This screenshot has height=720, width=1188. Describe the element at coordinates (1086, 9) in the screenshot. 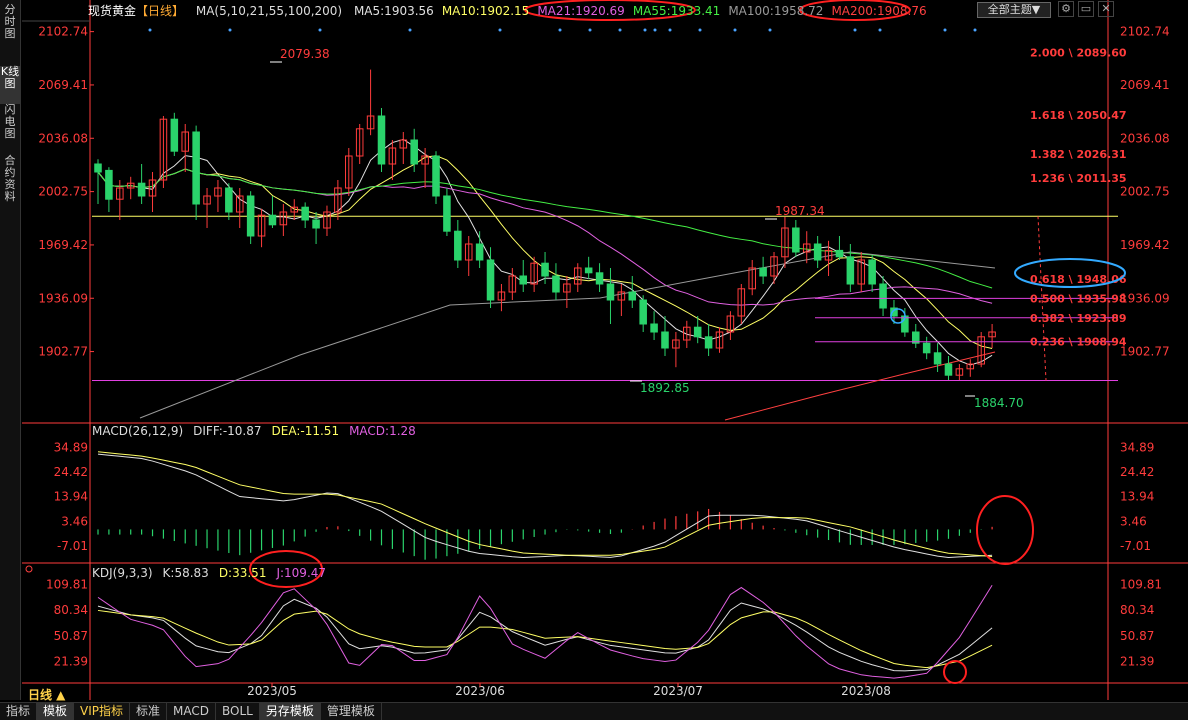

I see `layout-icon: ▭` at that location.